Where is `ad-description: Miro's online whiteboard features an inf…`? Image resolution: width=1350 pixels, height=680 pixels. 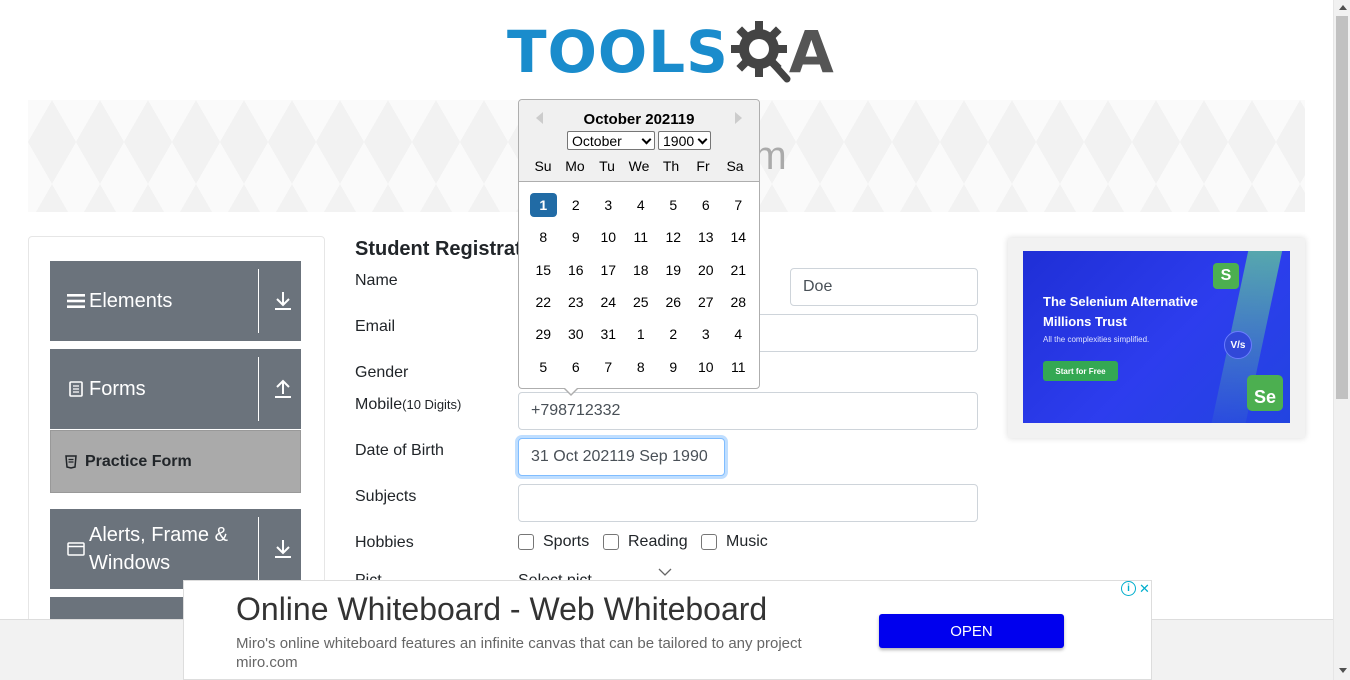 ad-description: Miro's online whiteboard features an inf… is located at coordinates (519, 643).